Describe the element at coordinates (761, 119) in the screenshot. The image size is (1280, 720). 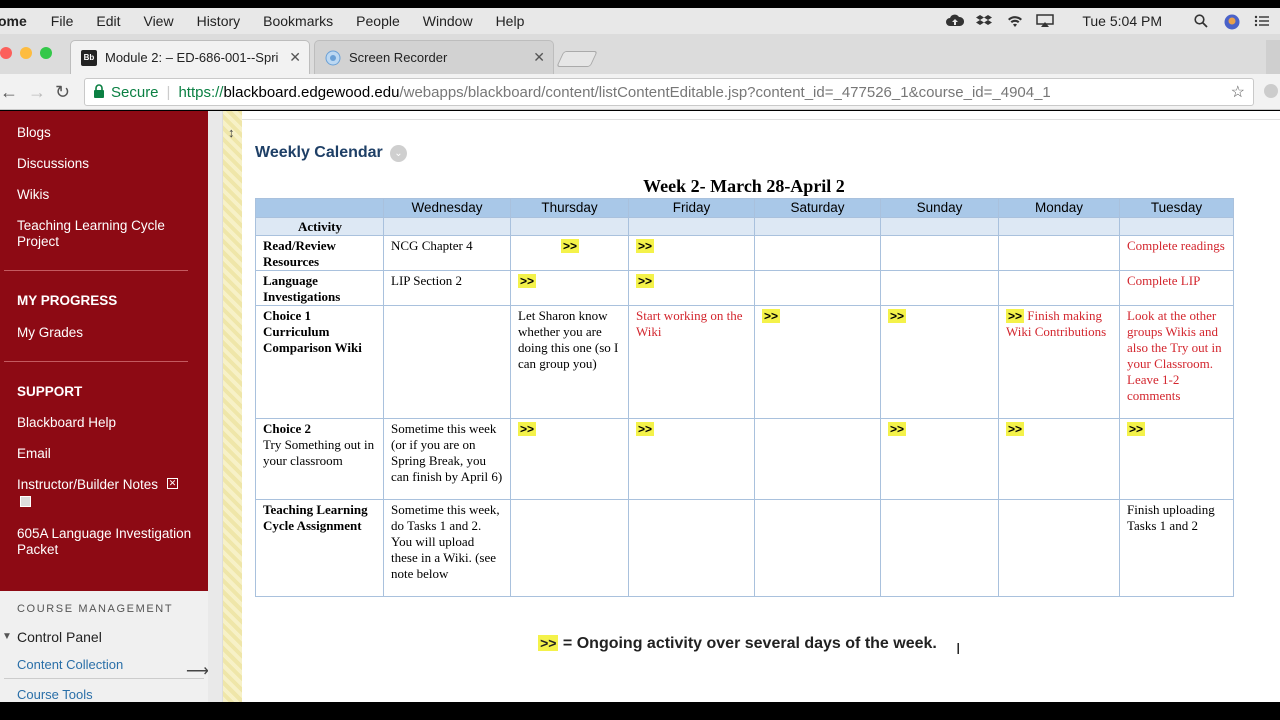
I see `content-top-rule` at that location.